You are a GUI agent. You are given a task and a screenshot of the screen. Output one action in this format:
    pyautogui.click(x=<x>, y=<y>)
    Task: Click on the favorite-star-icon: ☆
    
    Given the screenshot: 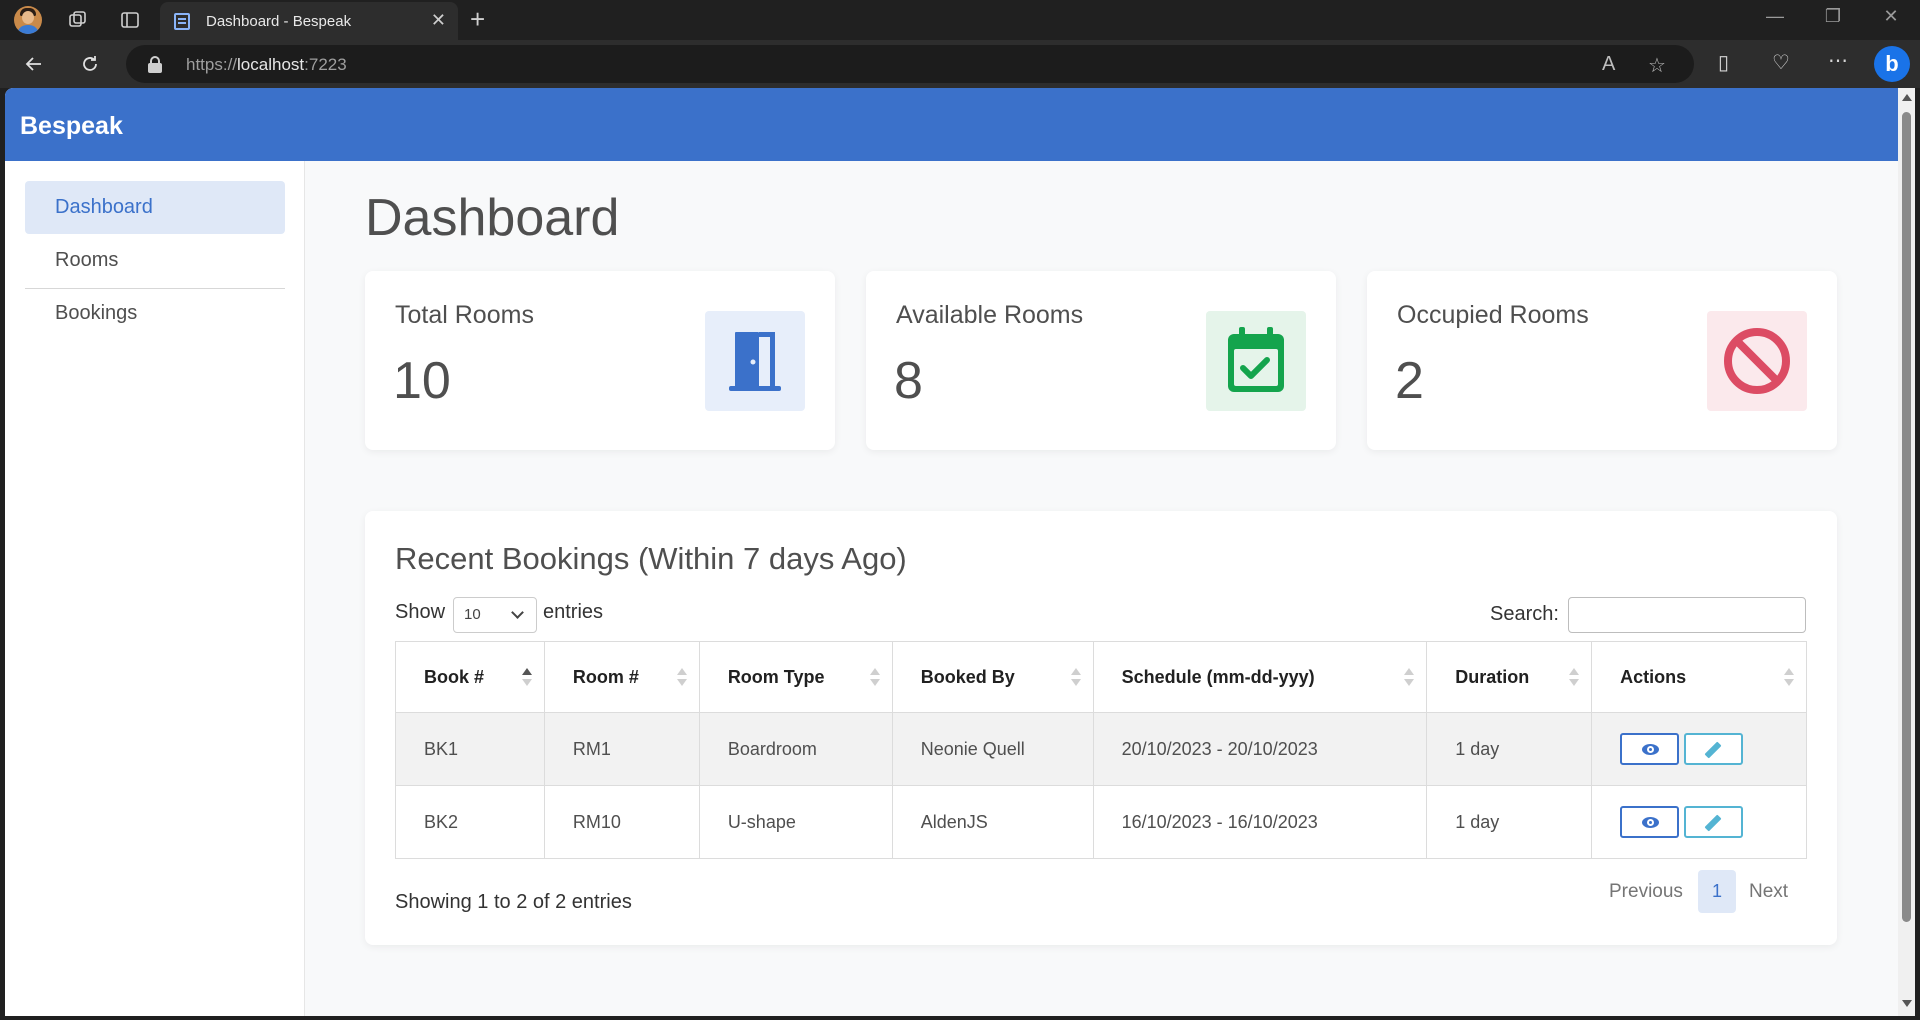 What is the action you would take?
    pyautogui.click(x=1657, y=65)
    